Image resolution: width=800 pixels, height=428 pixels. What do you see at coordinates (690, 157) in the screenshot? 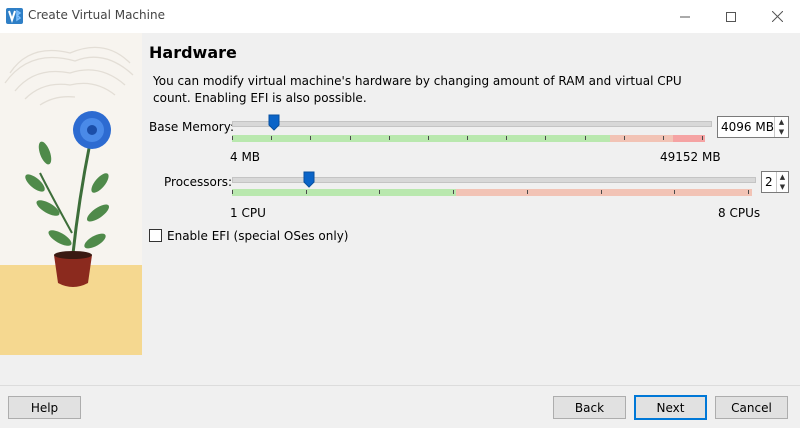
I see `memory-max-label: 49152 MB` at bounding box center [690, 157].